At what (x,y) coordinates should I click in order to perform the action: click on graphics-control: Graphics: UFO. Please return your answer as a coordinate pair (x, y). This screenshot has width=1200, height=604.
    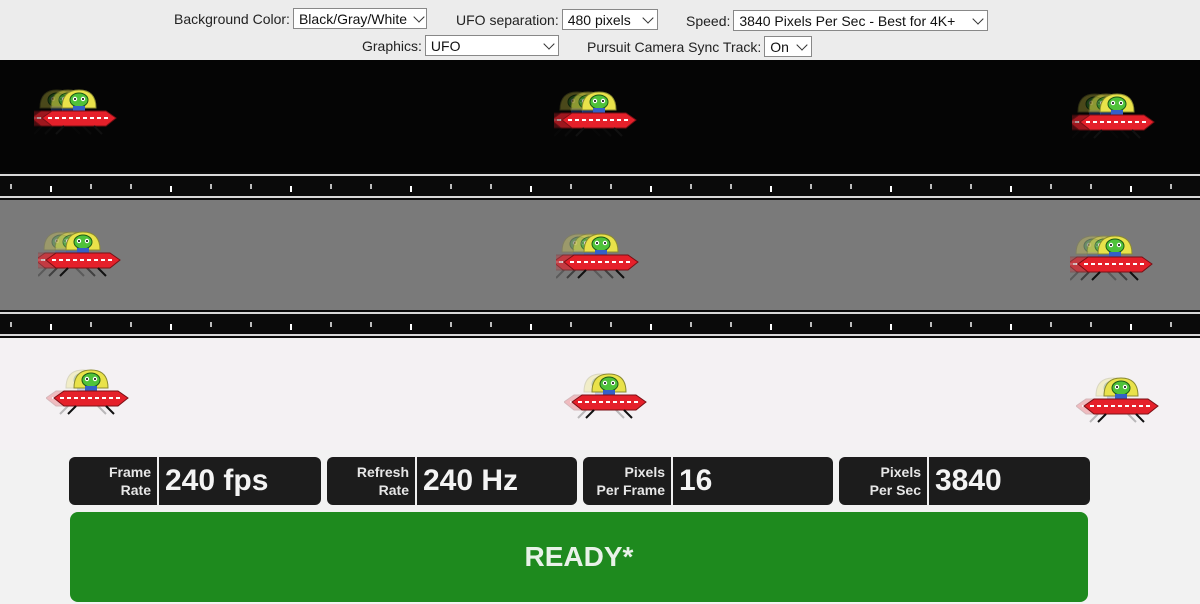
    Looking at the image, I should click on (460, 45).